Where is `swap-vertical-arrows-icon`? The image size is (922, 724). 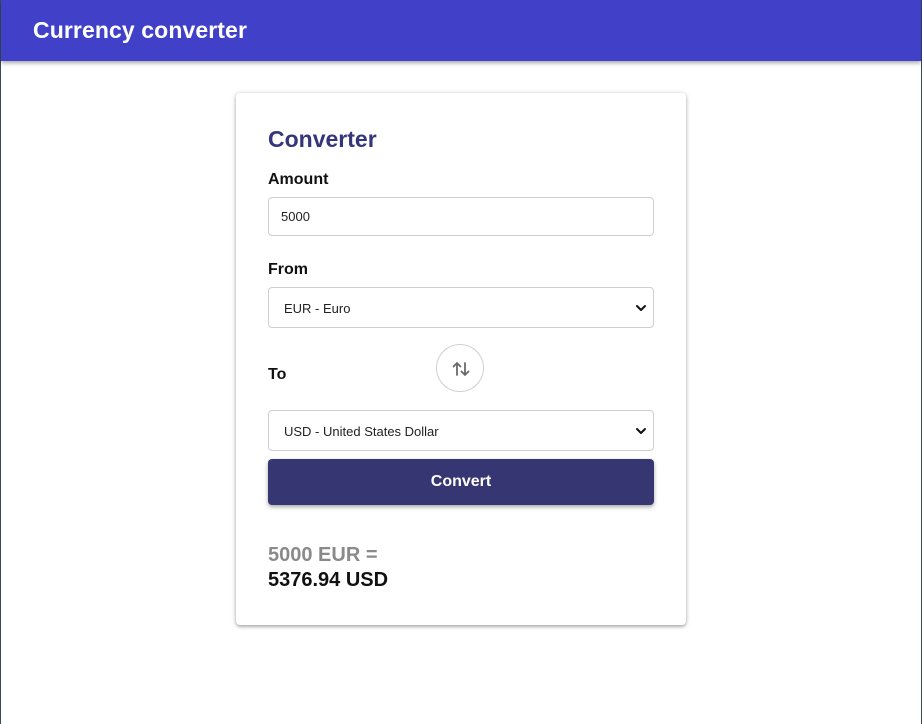 swap-vertical-arrows-icon is located at coordinates (461, 369).